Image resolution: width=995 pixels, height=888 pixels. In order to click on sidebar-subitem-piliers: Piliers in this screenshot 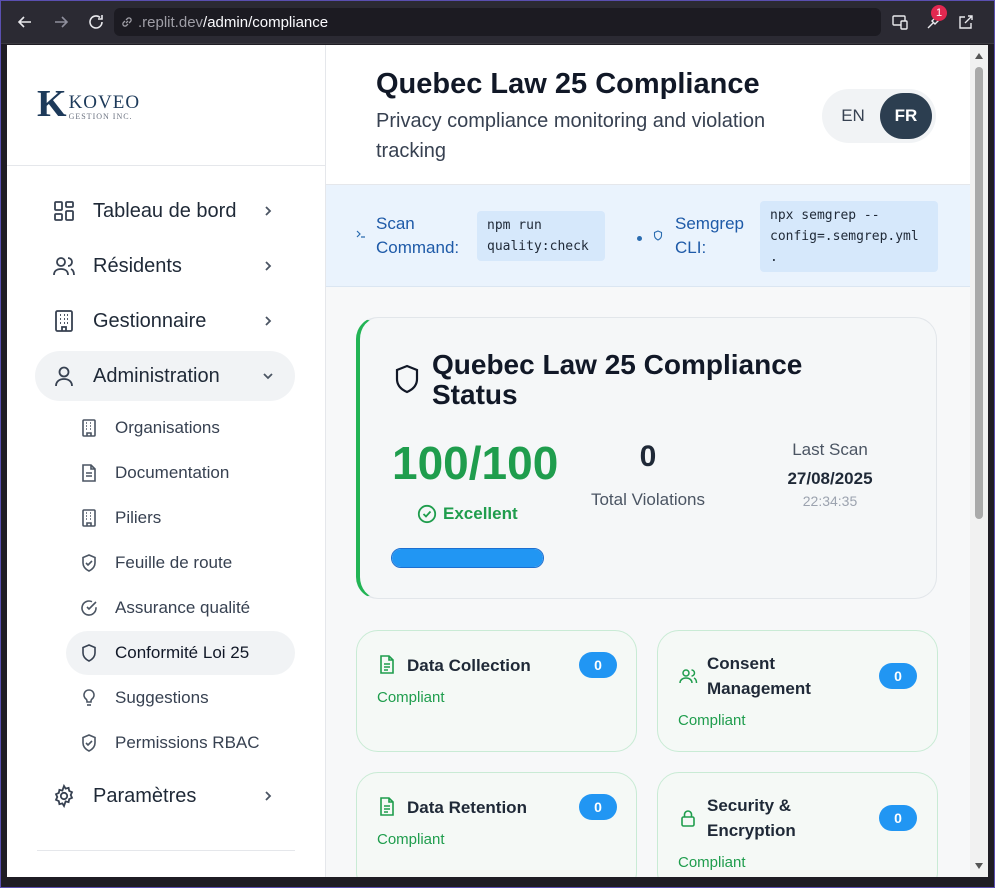, I will do `click(180, 518)`.